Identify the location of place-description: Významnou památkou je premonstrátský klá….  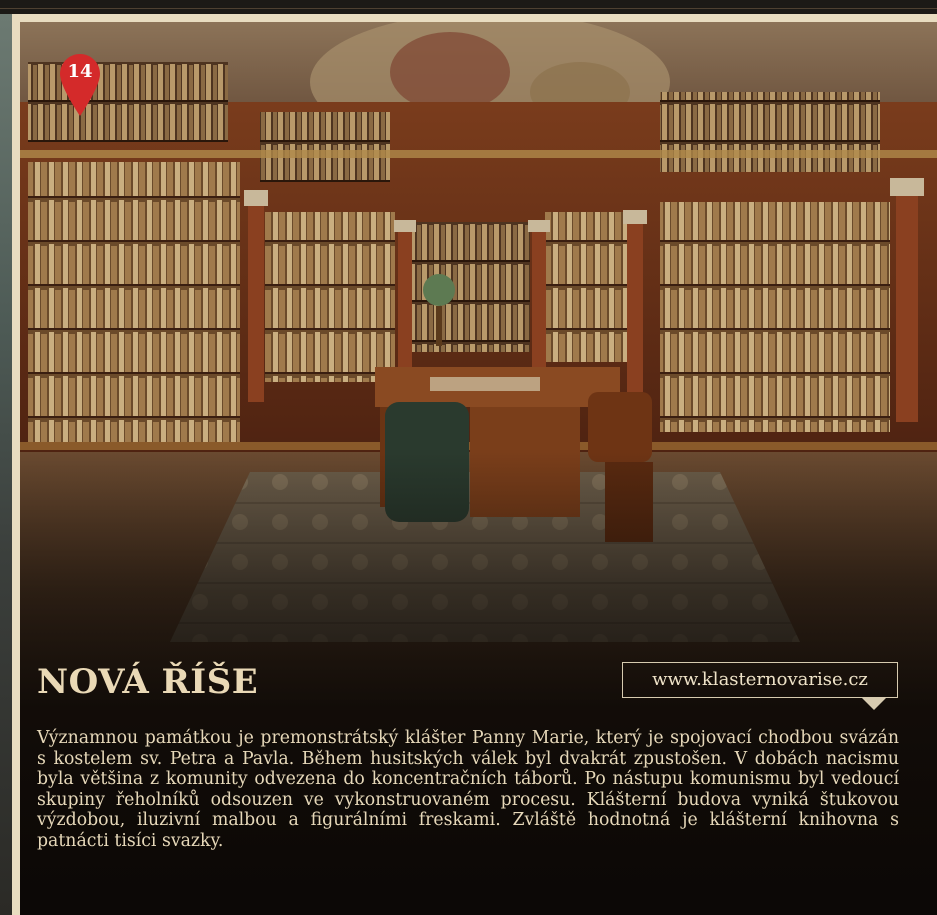
(468, 789).